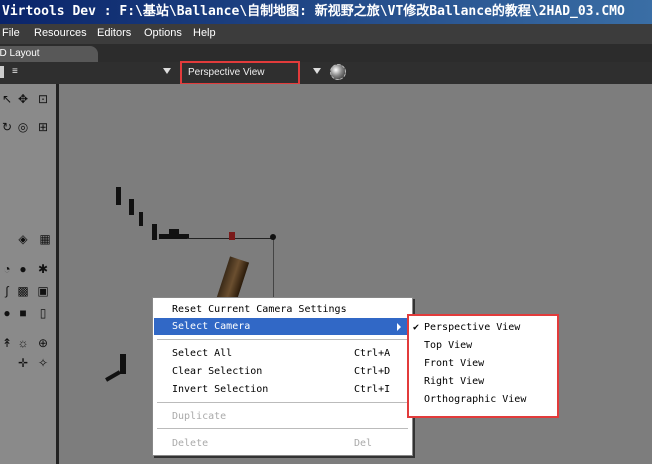 The width and height of the screenshot is (652, 464). What do you see at coordinates (326, 34) in the screenshot?
I see `menubar: File Resources Editors Options Help` at bounding box center [326, 34].